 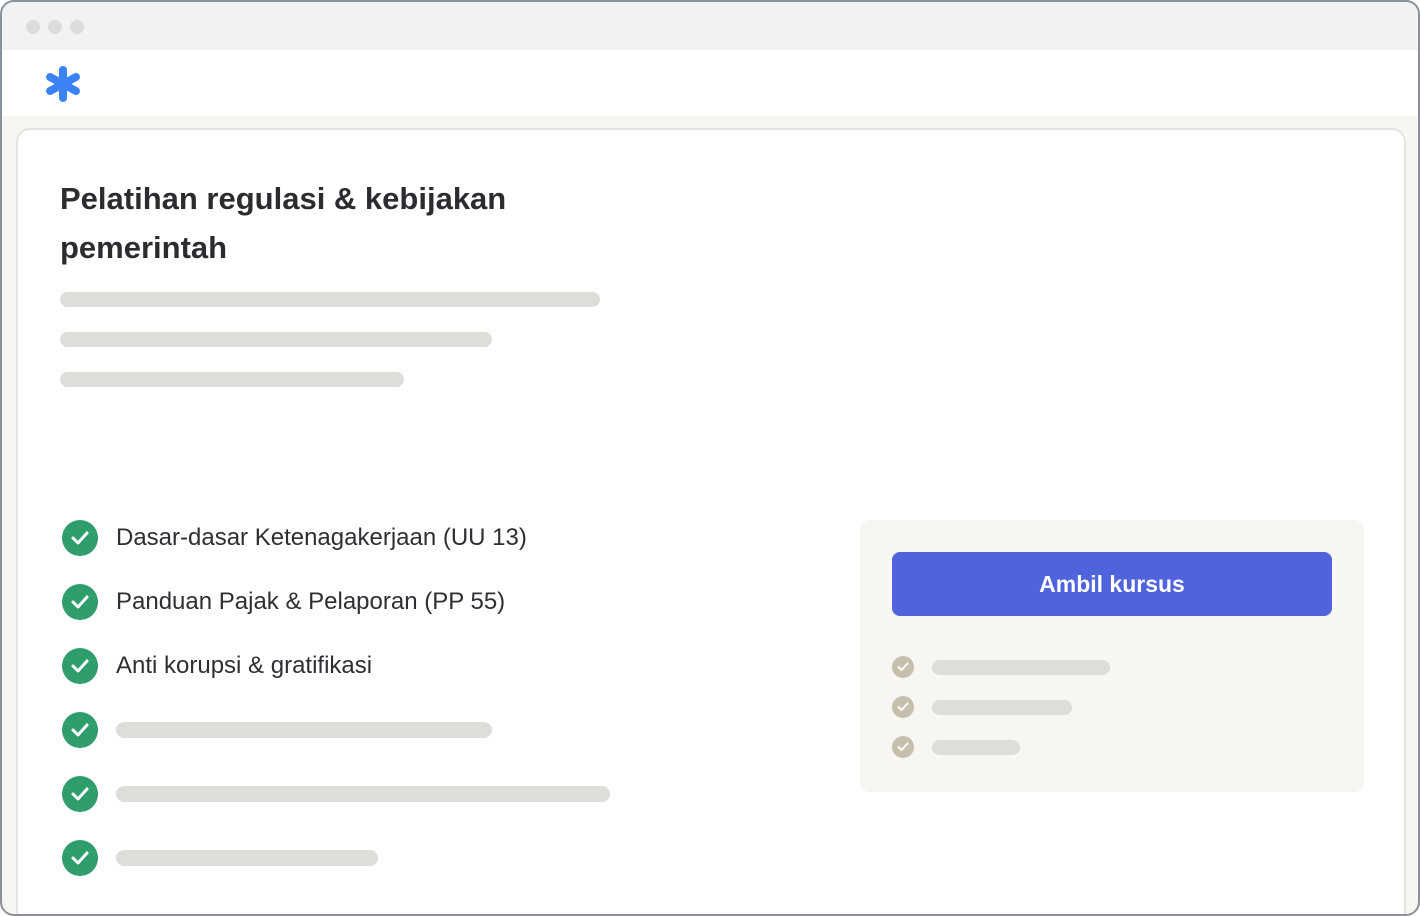 I want to click on window-titlebar, so click(x=710, y=26).